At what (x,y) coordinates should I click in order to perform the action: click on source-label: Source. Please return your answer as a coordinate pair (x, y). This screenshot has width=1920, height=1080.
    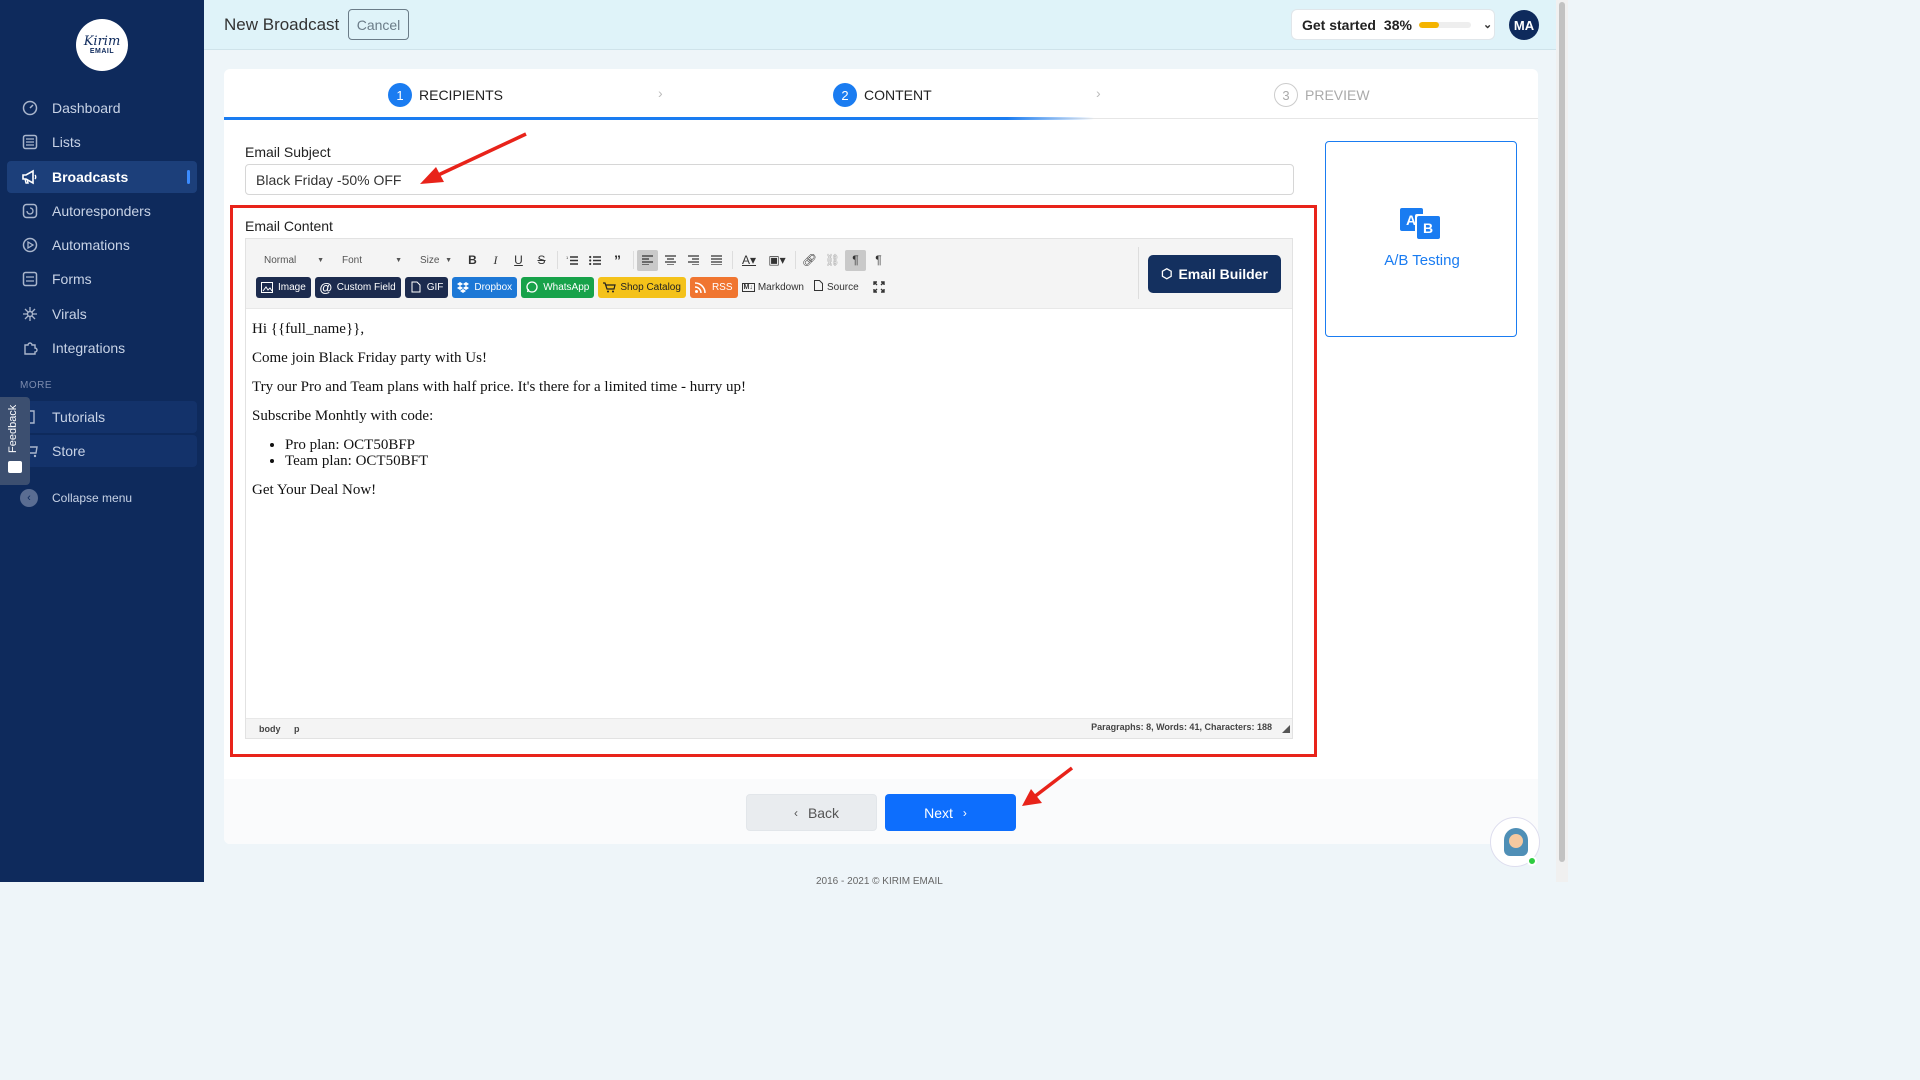
    Looking at the image, I should click on (842, 287).